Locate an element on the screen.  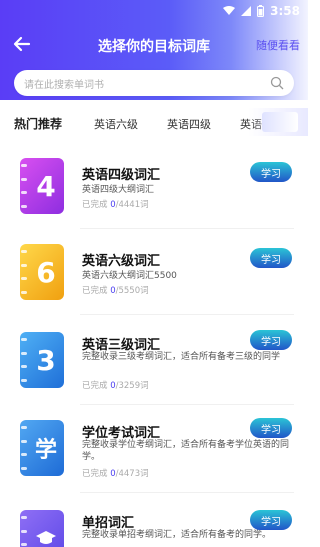
tab-hot: 热门推荐 is located at coordinates (38, 123).